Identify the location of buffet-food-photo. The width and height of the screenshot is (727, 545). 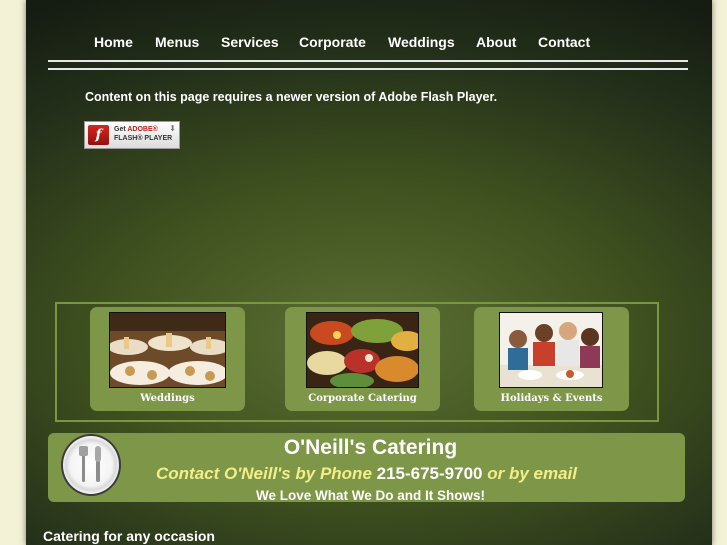
(362, 350).